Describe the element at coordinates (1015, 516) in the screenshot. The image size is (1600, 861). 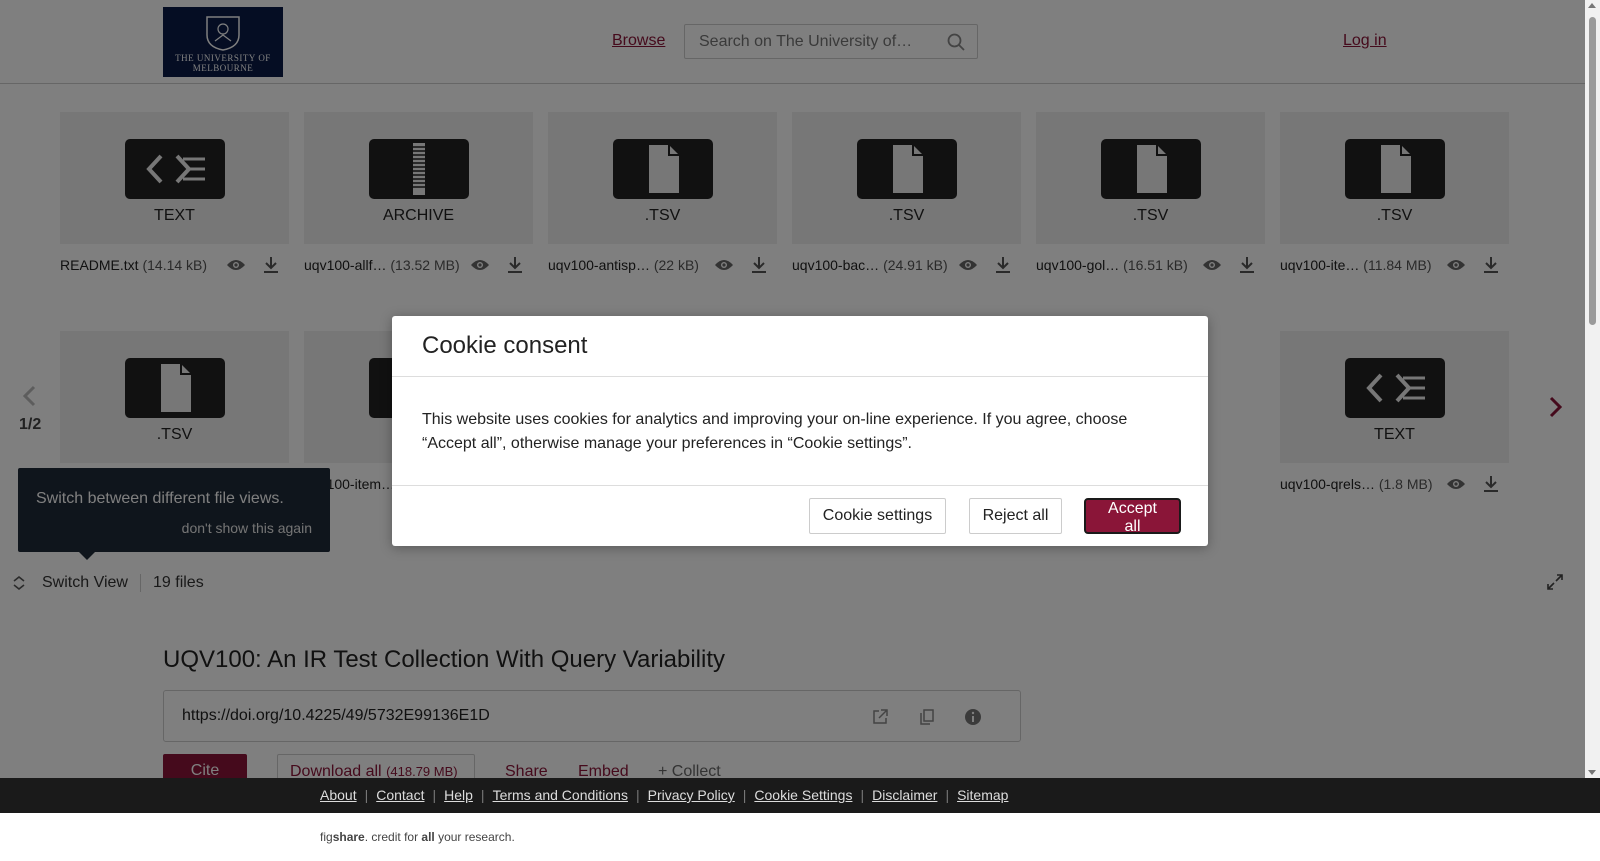
I see `reject-all-button: Reject all` at that location.